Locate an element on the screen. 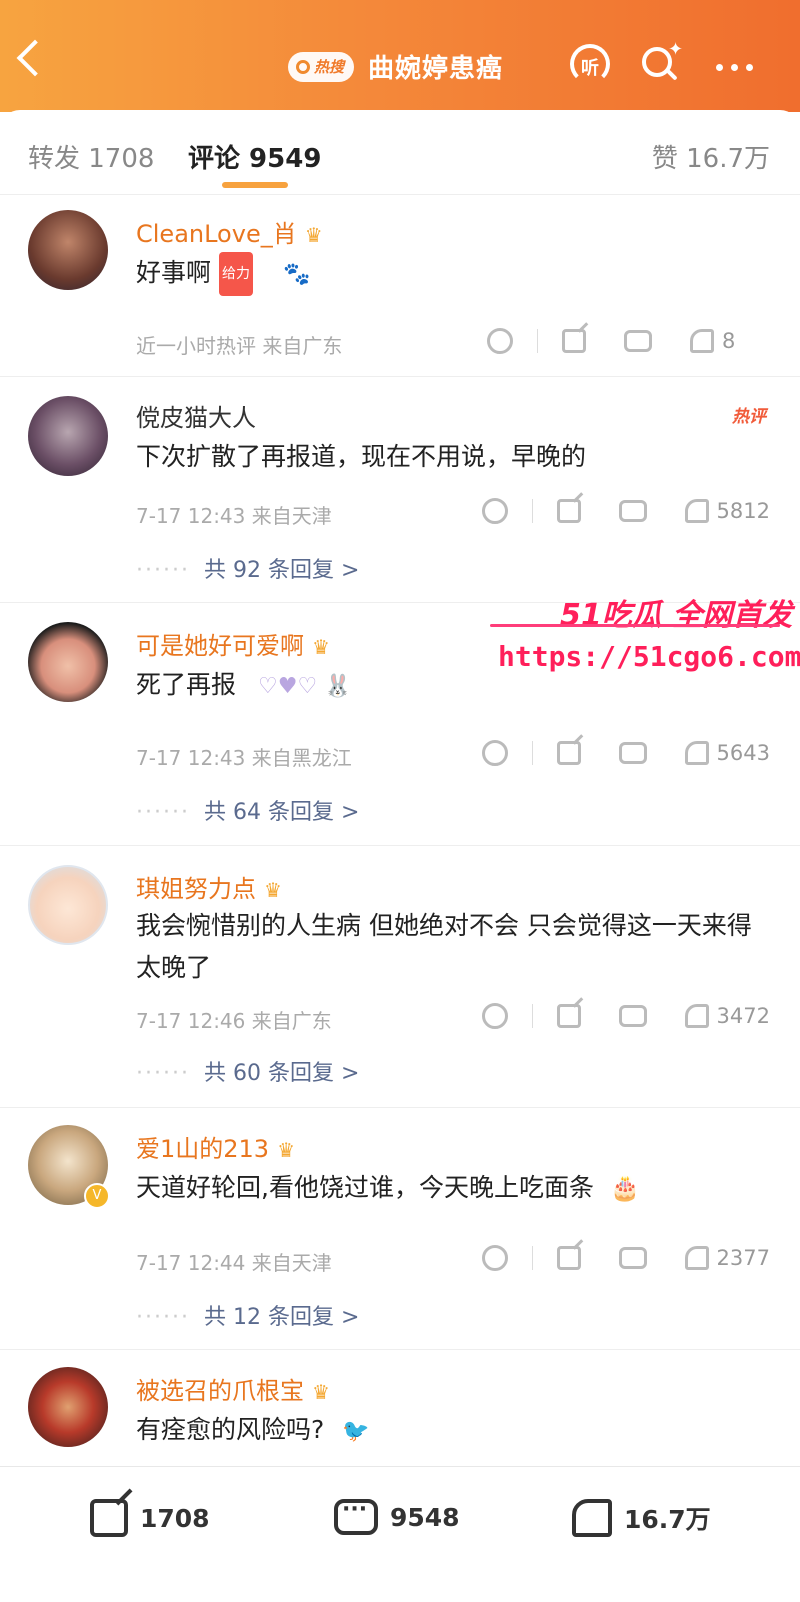 Image resolution: width=800 pixels, height=1602 pixels. username: 可是她好可爱啊 ♛ is located at coordinates (233, 643).